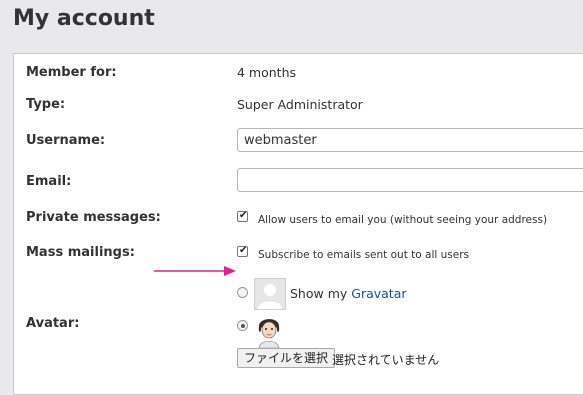 The image size is (583, 395). I want to click on mass-mailings-label: Mass mailings:, so click(80, 252).